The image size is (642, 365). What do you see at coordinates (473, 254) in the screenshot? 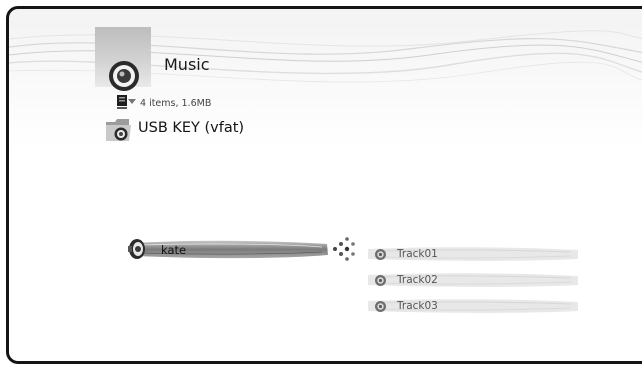
I see `track-item: Track01` at bounding box center [473, 254].